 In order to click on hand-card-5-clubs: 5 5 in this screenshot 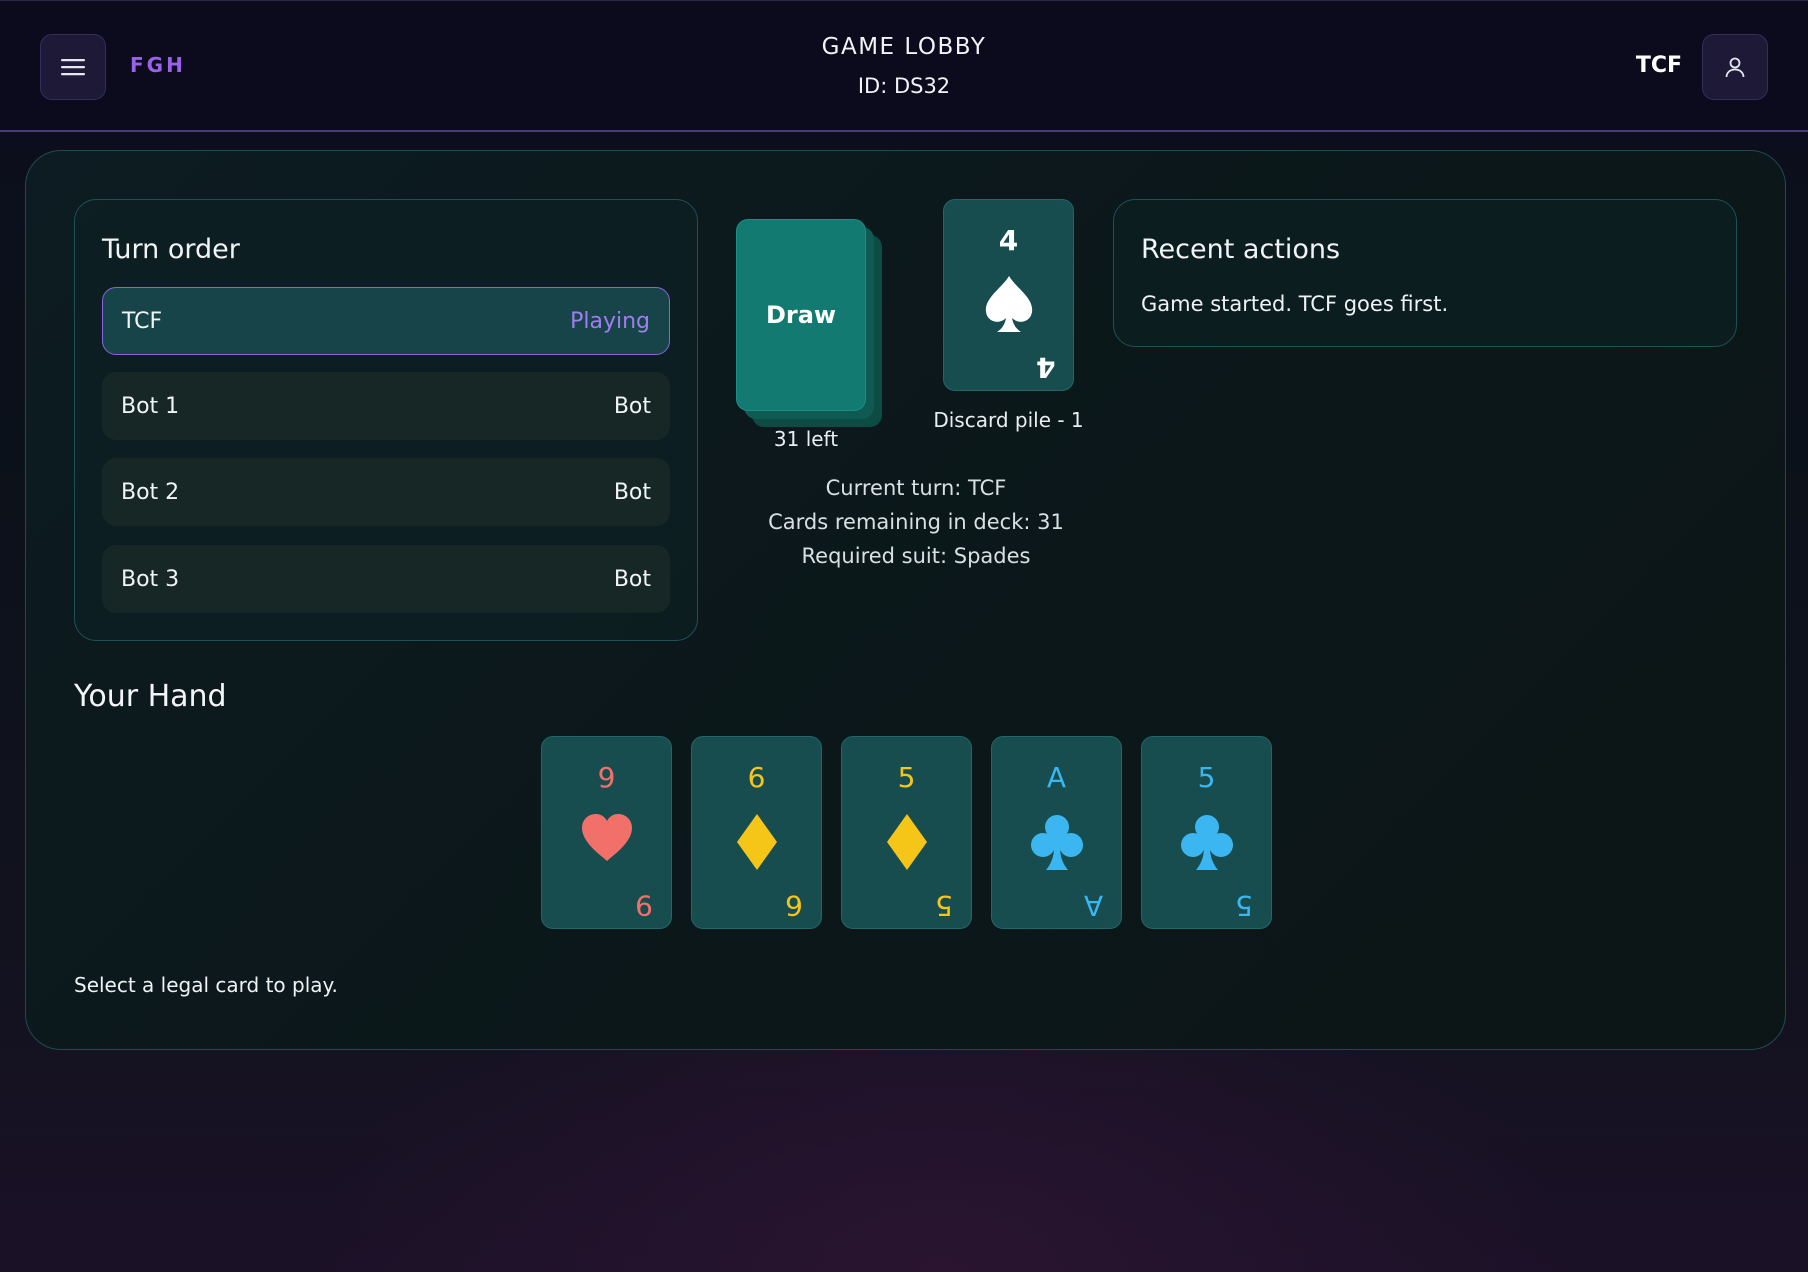, I will do `click(1206, 832)`.